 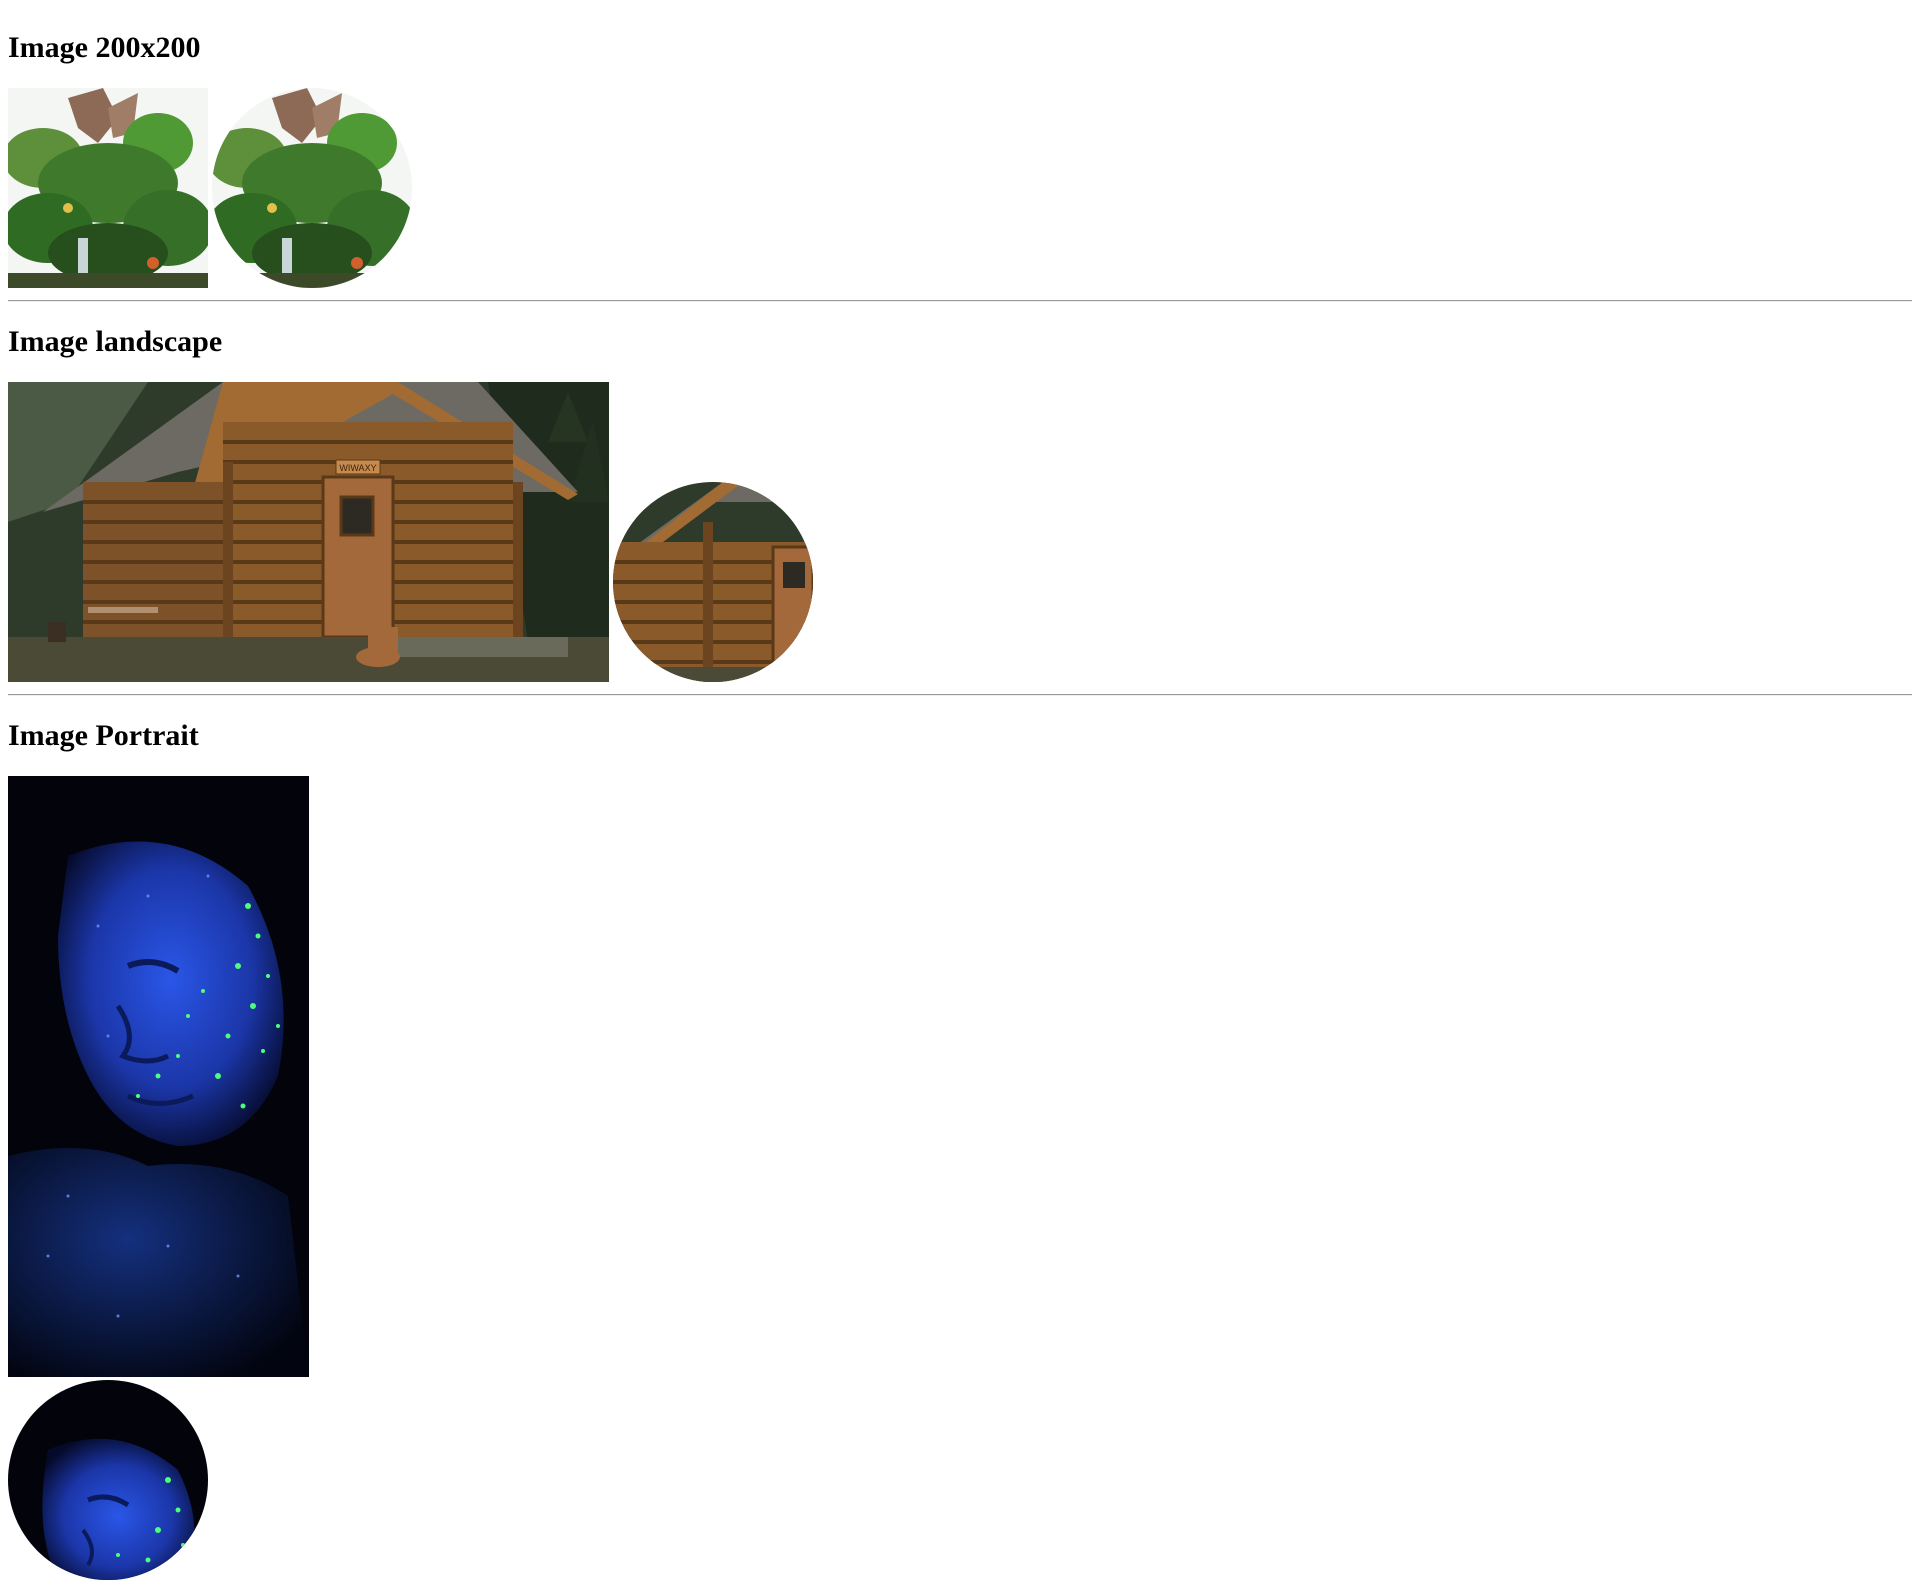 I want to click on face-image-circle, so click(x=108, y=1480).